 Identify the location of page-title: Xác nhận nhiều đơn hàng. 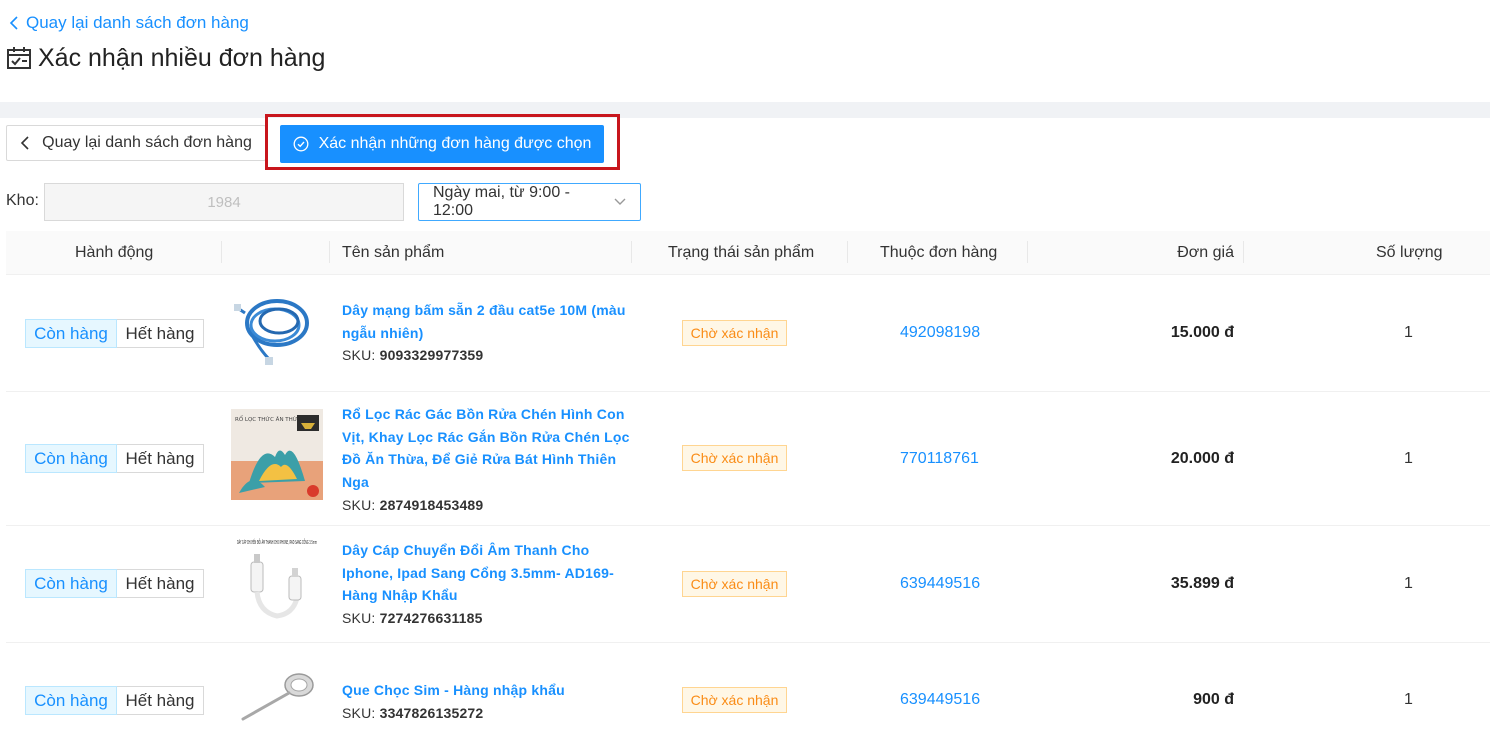
(182, 57).